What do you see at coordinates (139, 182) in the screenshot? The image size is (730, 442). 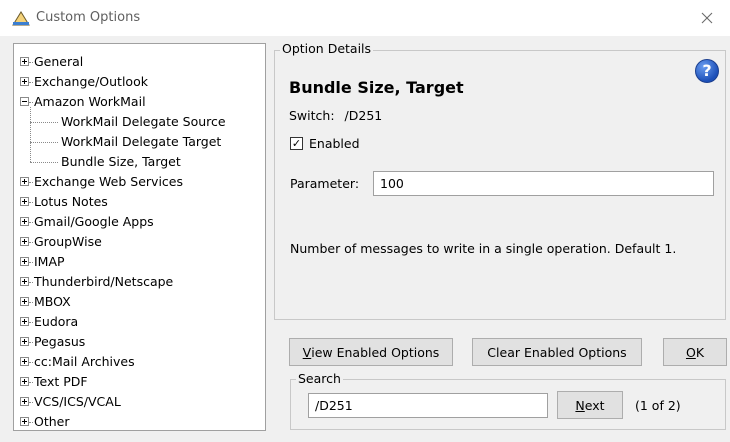 I see `tree-item-category: Exchange Web Services` at bounding box center [139, 182].